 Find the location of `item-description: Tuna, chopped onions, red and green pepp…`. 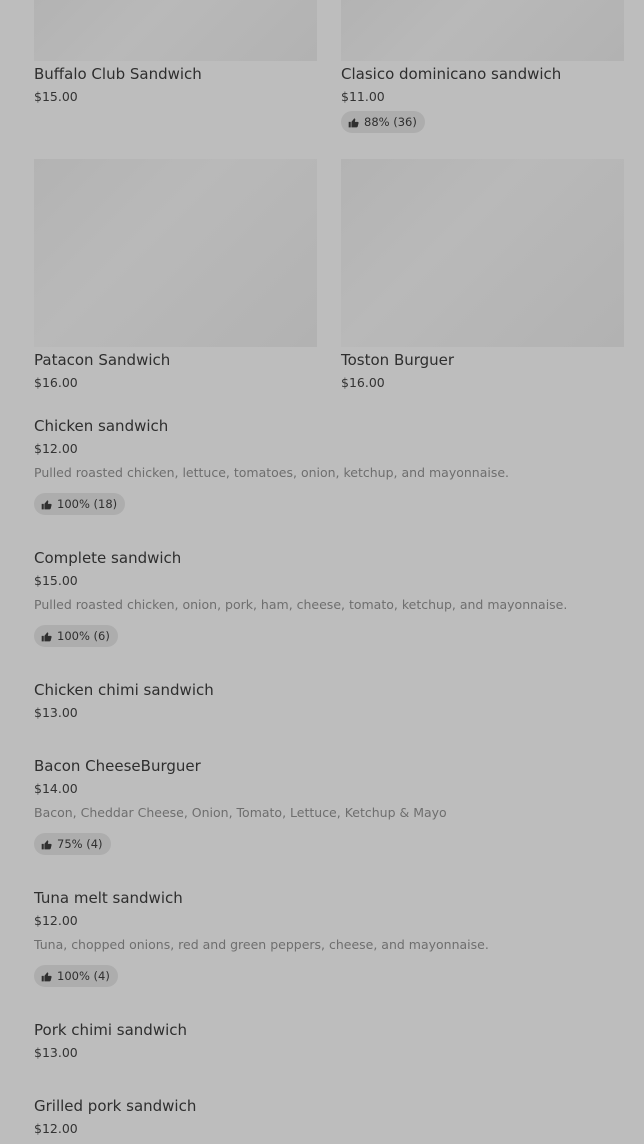

item-description: Tuna, chopped onions, red and green pepp… is located at coordinates (261, 944).